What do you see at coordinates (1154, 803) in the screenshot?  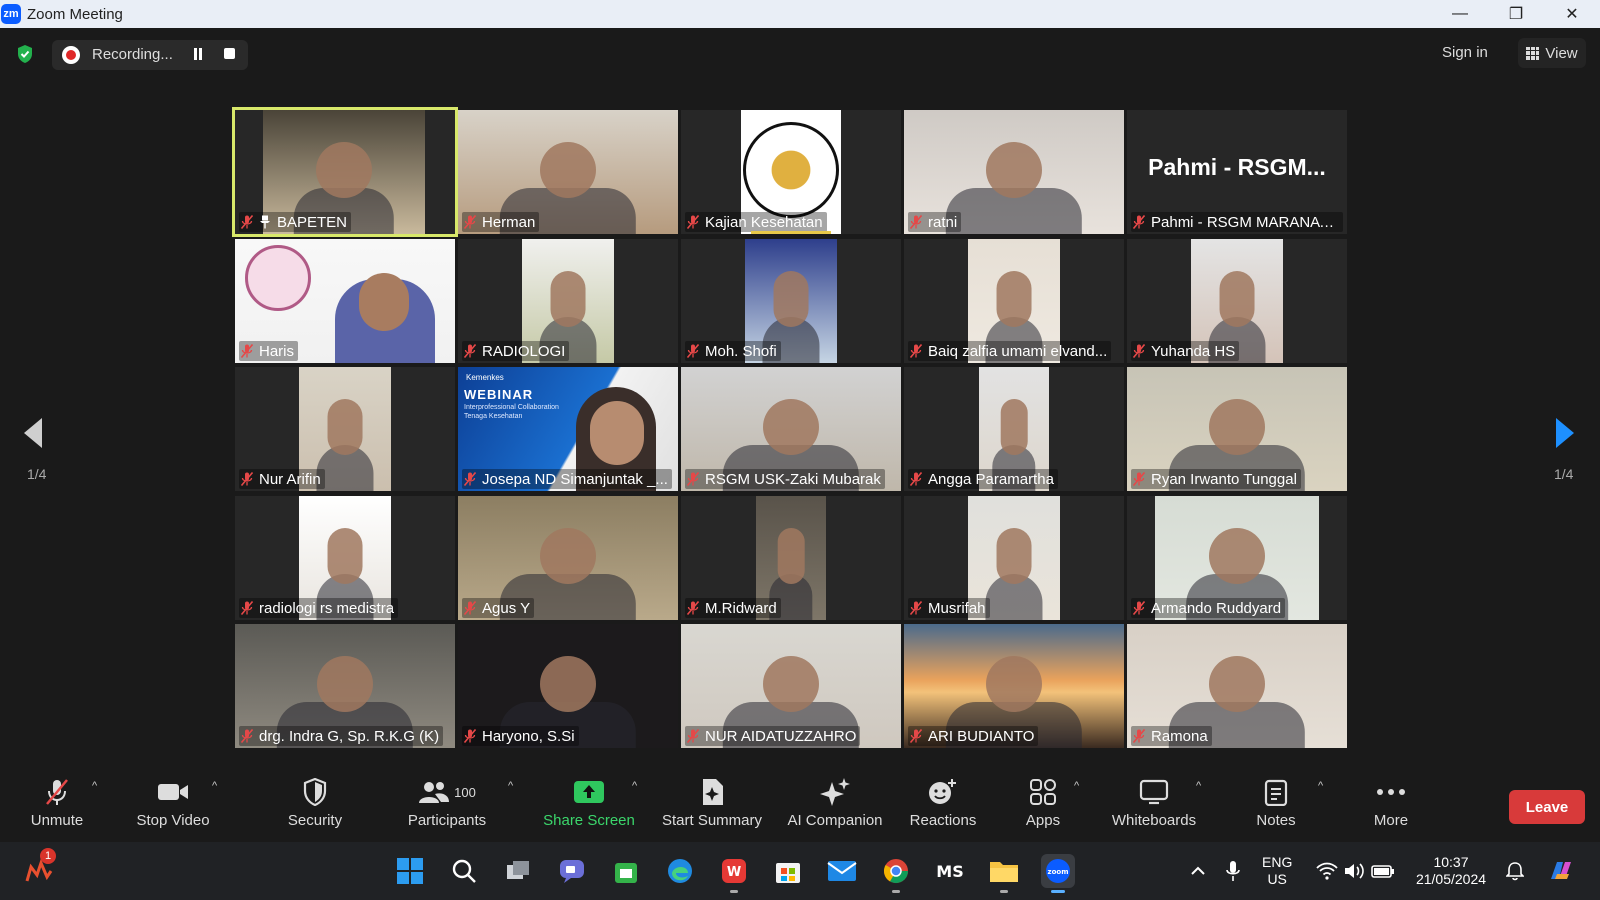 I see `whiteboards-button: Whiteboards` at bounding box center [1154, 803].